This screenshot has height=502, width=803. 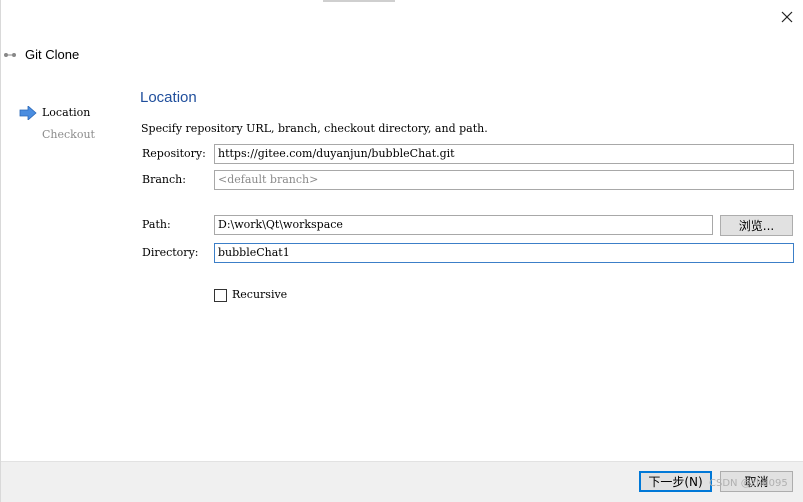 I want to click on current-step-arrow-icon, so click(x=28, y=113).